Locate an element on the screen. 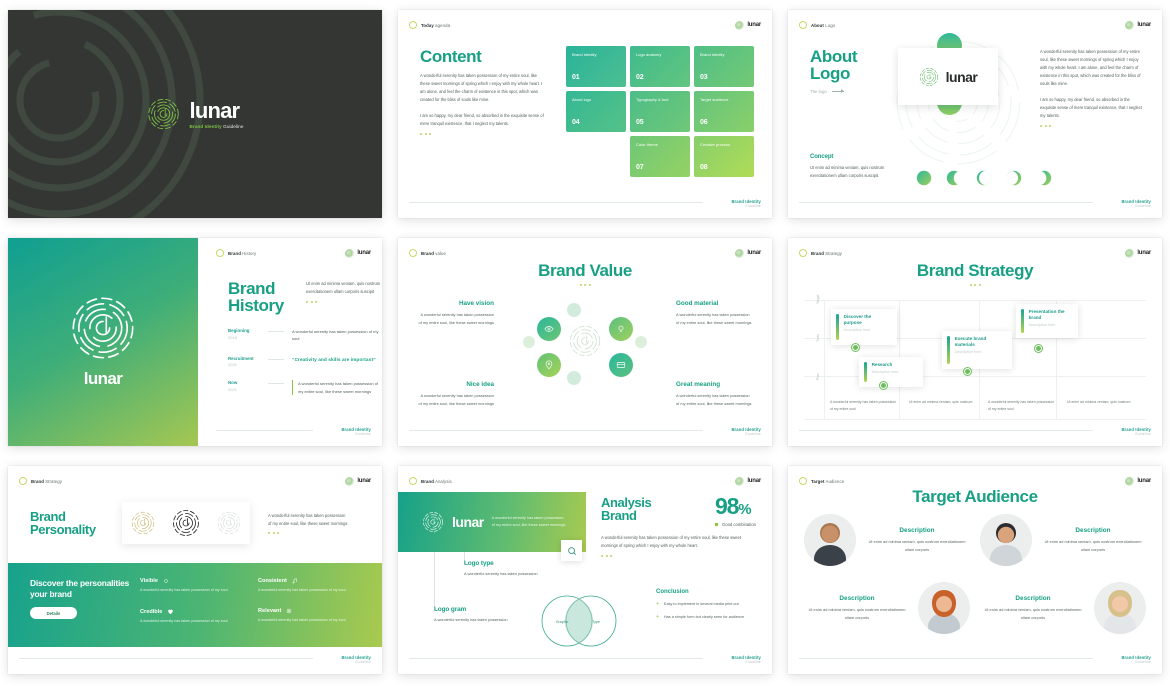 This screenshot has width=1170, height=686. page-title-line1: Brand is located at coordinates (48, 516).